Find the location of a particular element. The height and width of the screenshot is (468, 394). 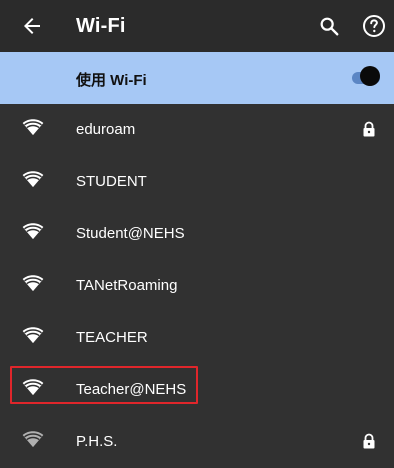

list-item: STUDENT is located at coordinates (197, 182).